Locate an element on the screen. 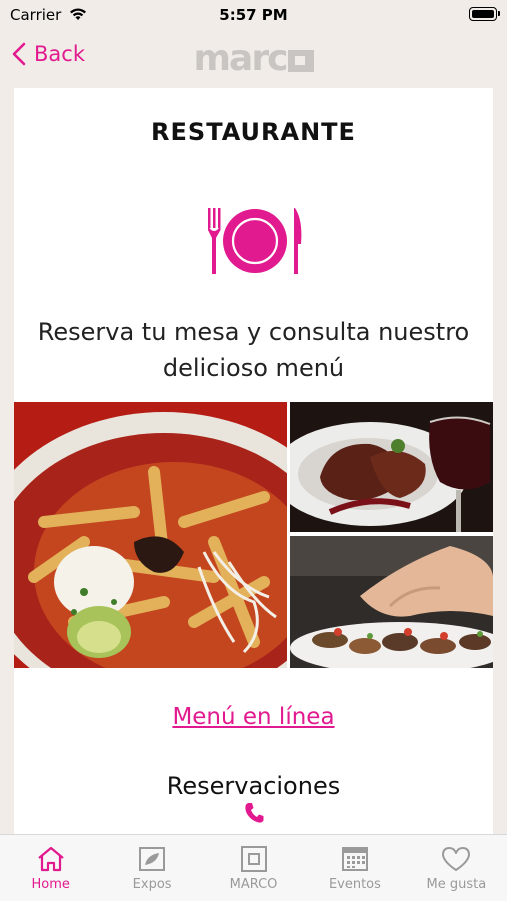 Image resolution: width=507 pixels, height=901 pixels. steak-wine-photo is located at coordinates (391, 467).